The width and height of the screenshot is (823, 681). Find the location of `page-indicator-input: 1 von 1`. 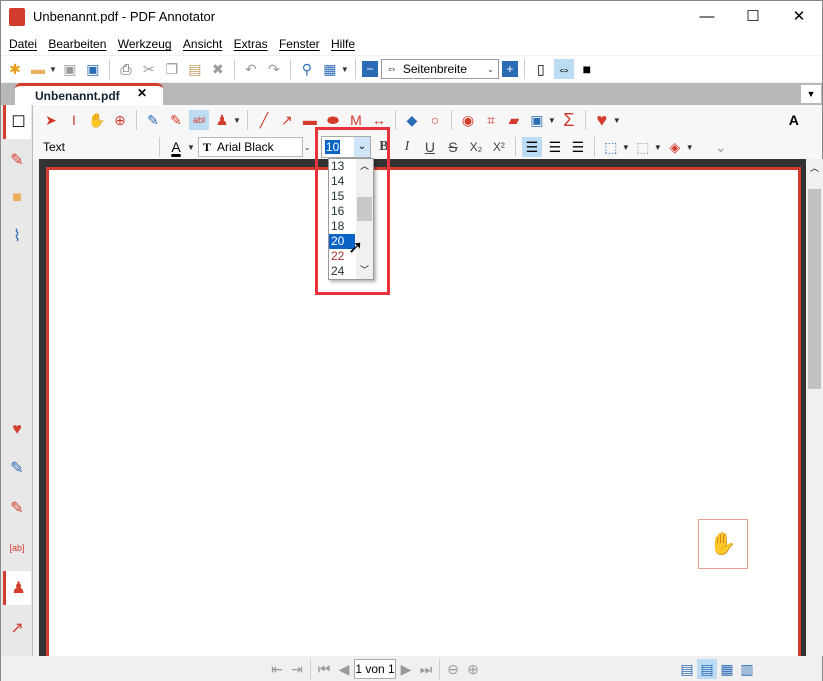

page-indicator-input: 1 von 1 is located at coordinates (375, 668).